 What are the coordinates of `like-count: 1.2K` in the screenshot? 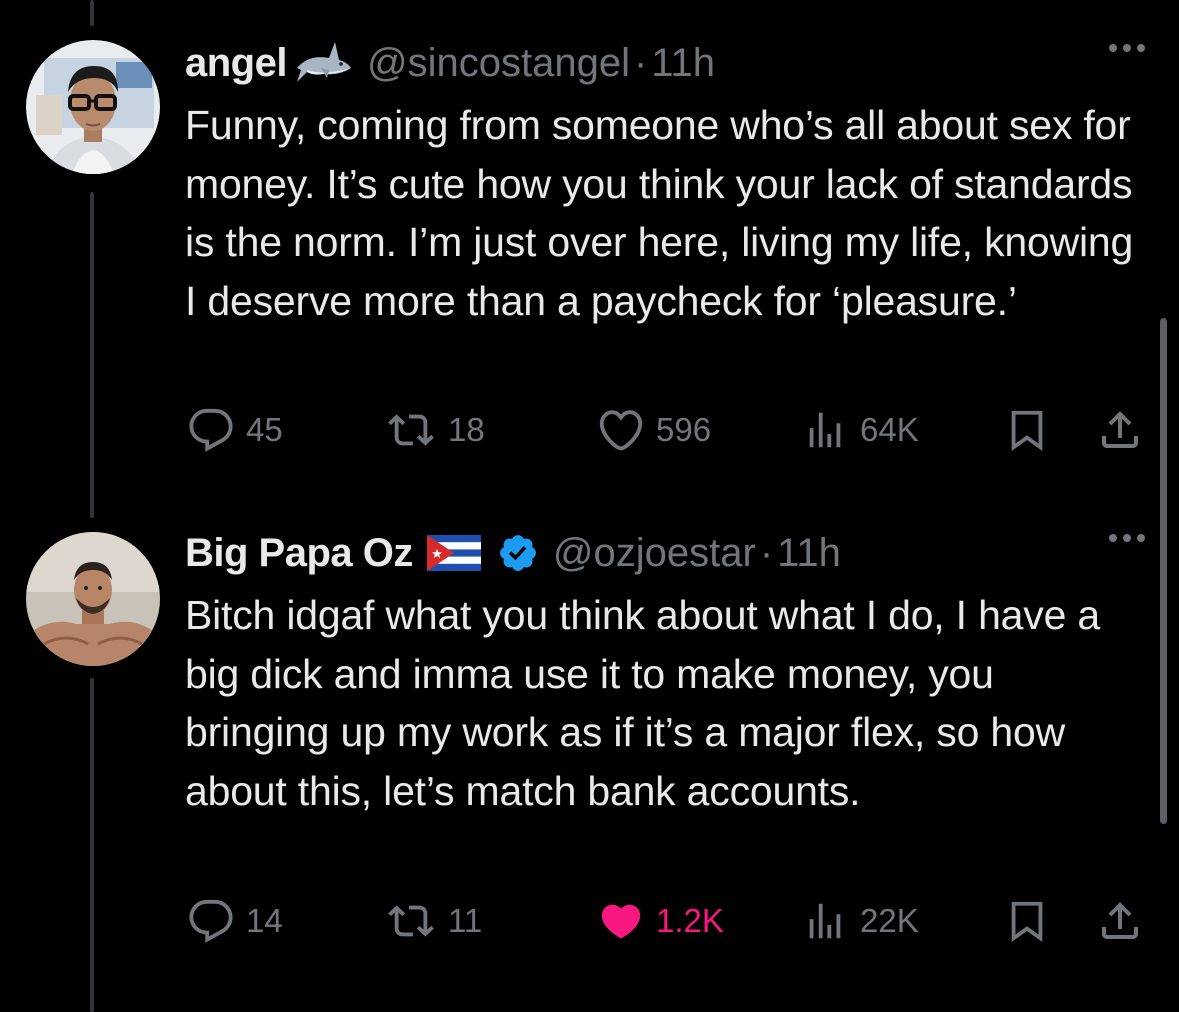 It's located at (690, 920).